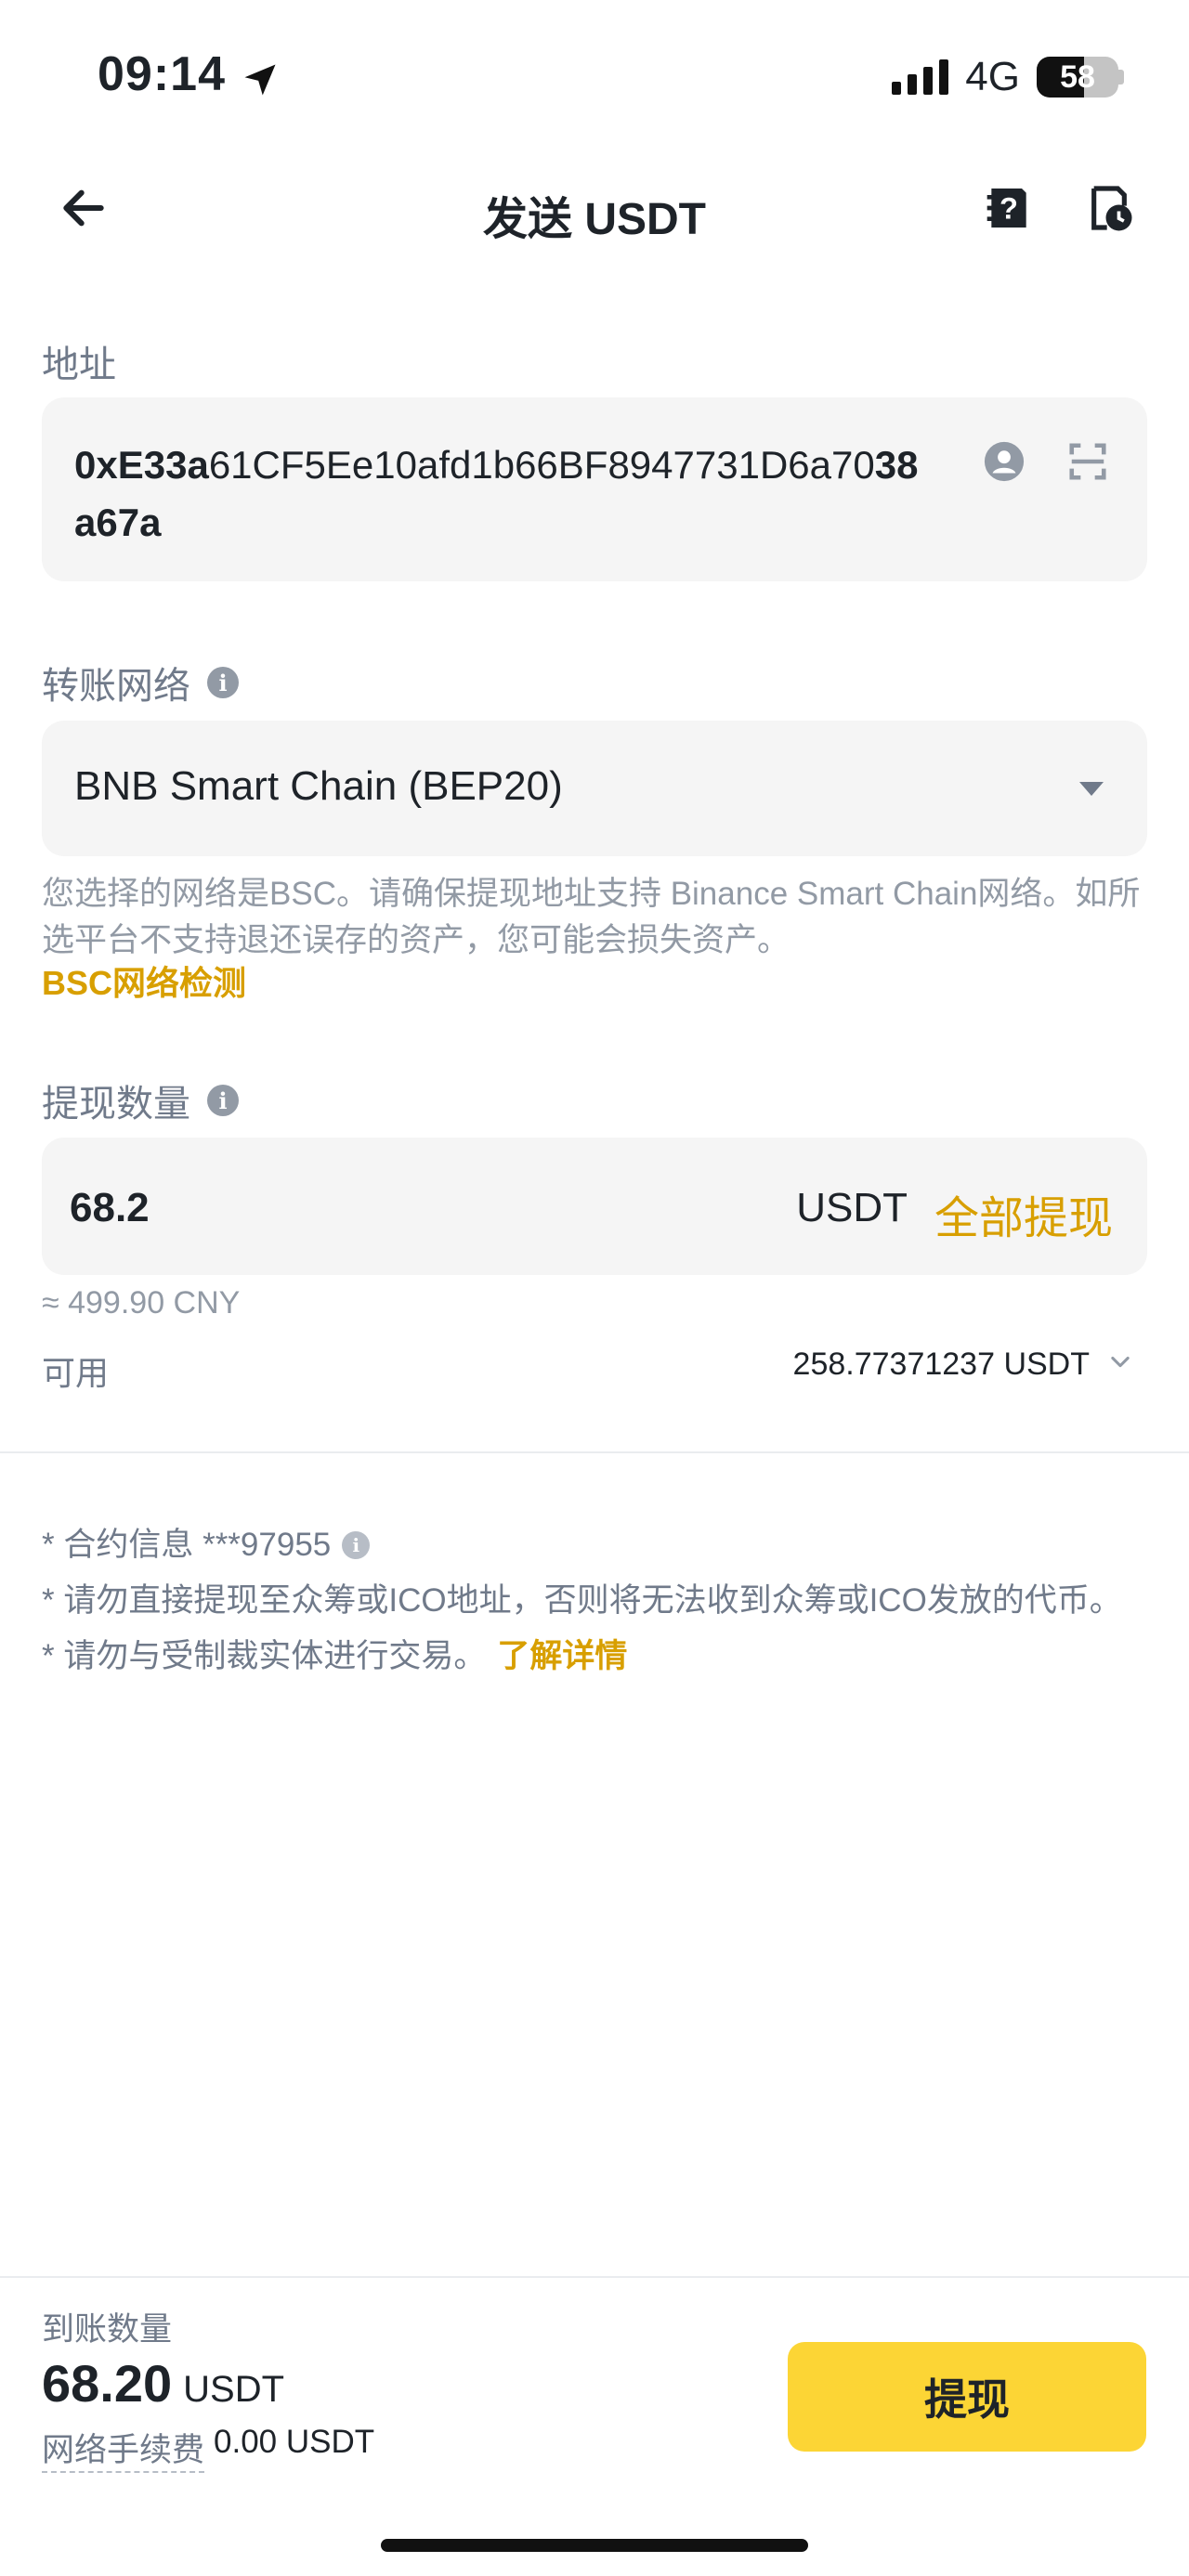 This screenshot has height=2576, width=1189. Describe the element at coordinates (1109, 208) in the screenshot. I see `history-doc-icon` at that location.